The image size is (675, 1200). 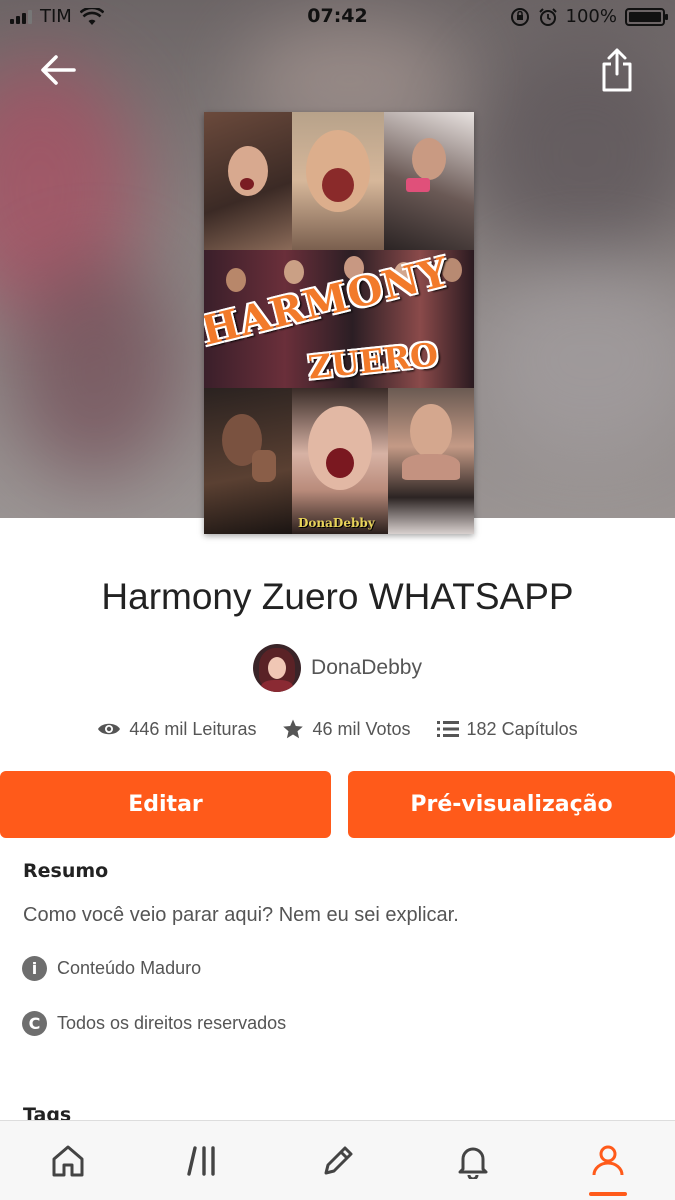 I want to click on author-link: DonaDebby, so click(x=337, y=668).